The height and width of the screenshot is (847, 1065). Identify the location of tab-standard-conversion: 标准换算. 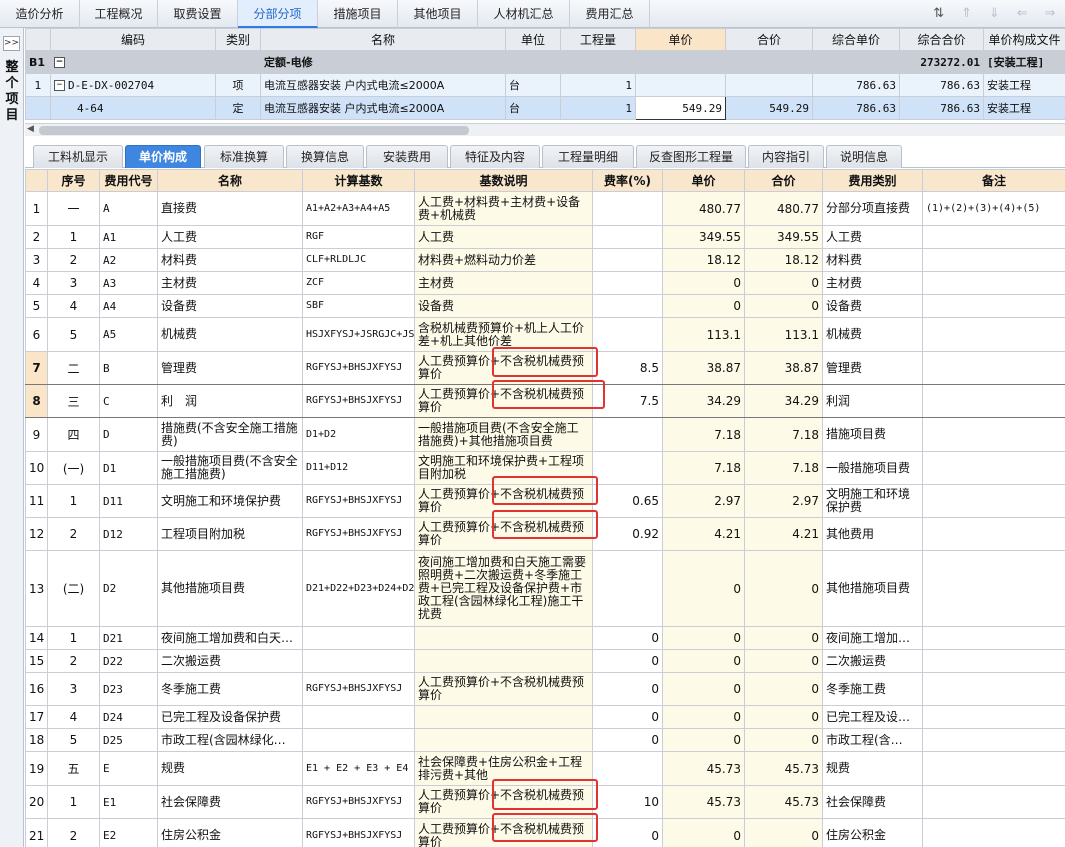
(244, 156).